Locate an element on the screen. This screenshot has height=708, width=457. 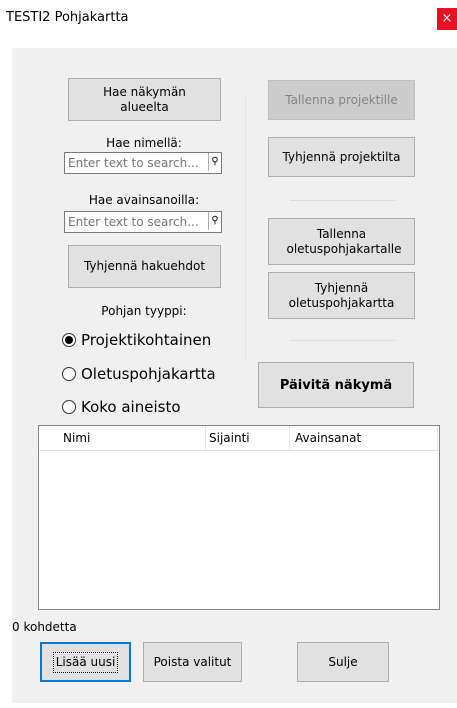
remove-selected-label: Poista valitut is located at coordinates (192, 661).